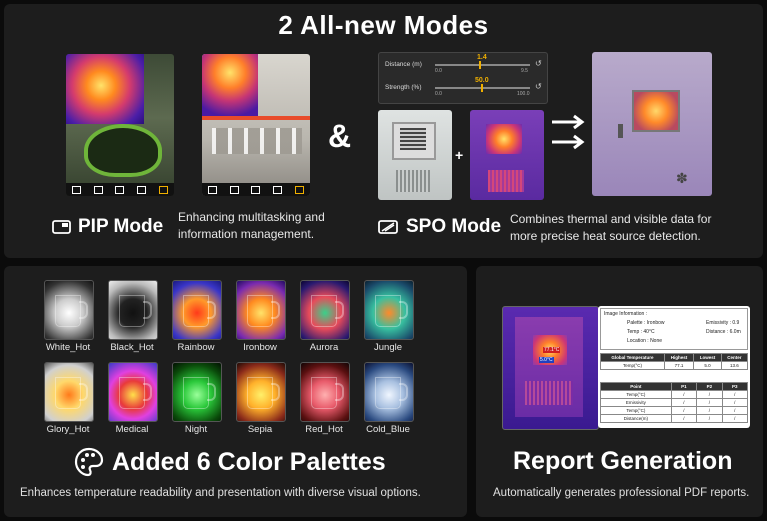 The width and height of the screenshot is (767, 521). What do you see at coordinates (568, 132) in the screenshot?
I see `arrow-icon` at bounding box center [568, 132].